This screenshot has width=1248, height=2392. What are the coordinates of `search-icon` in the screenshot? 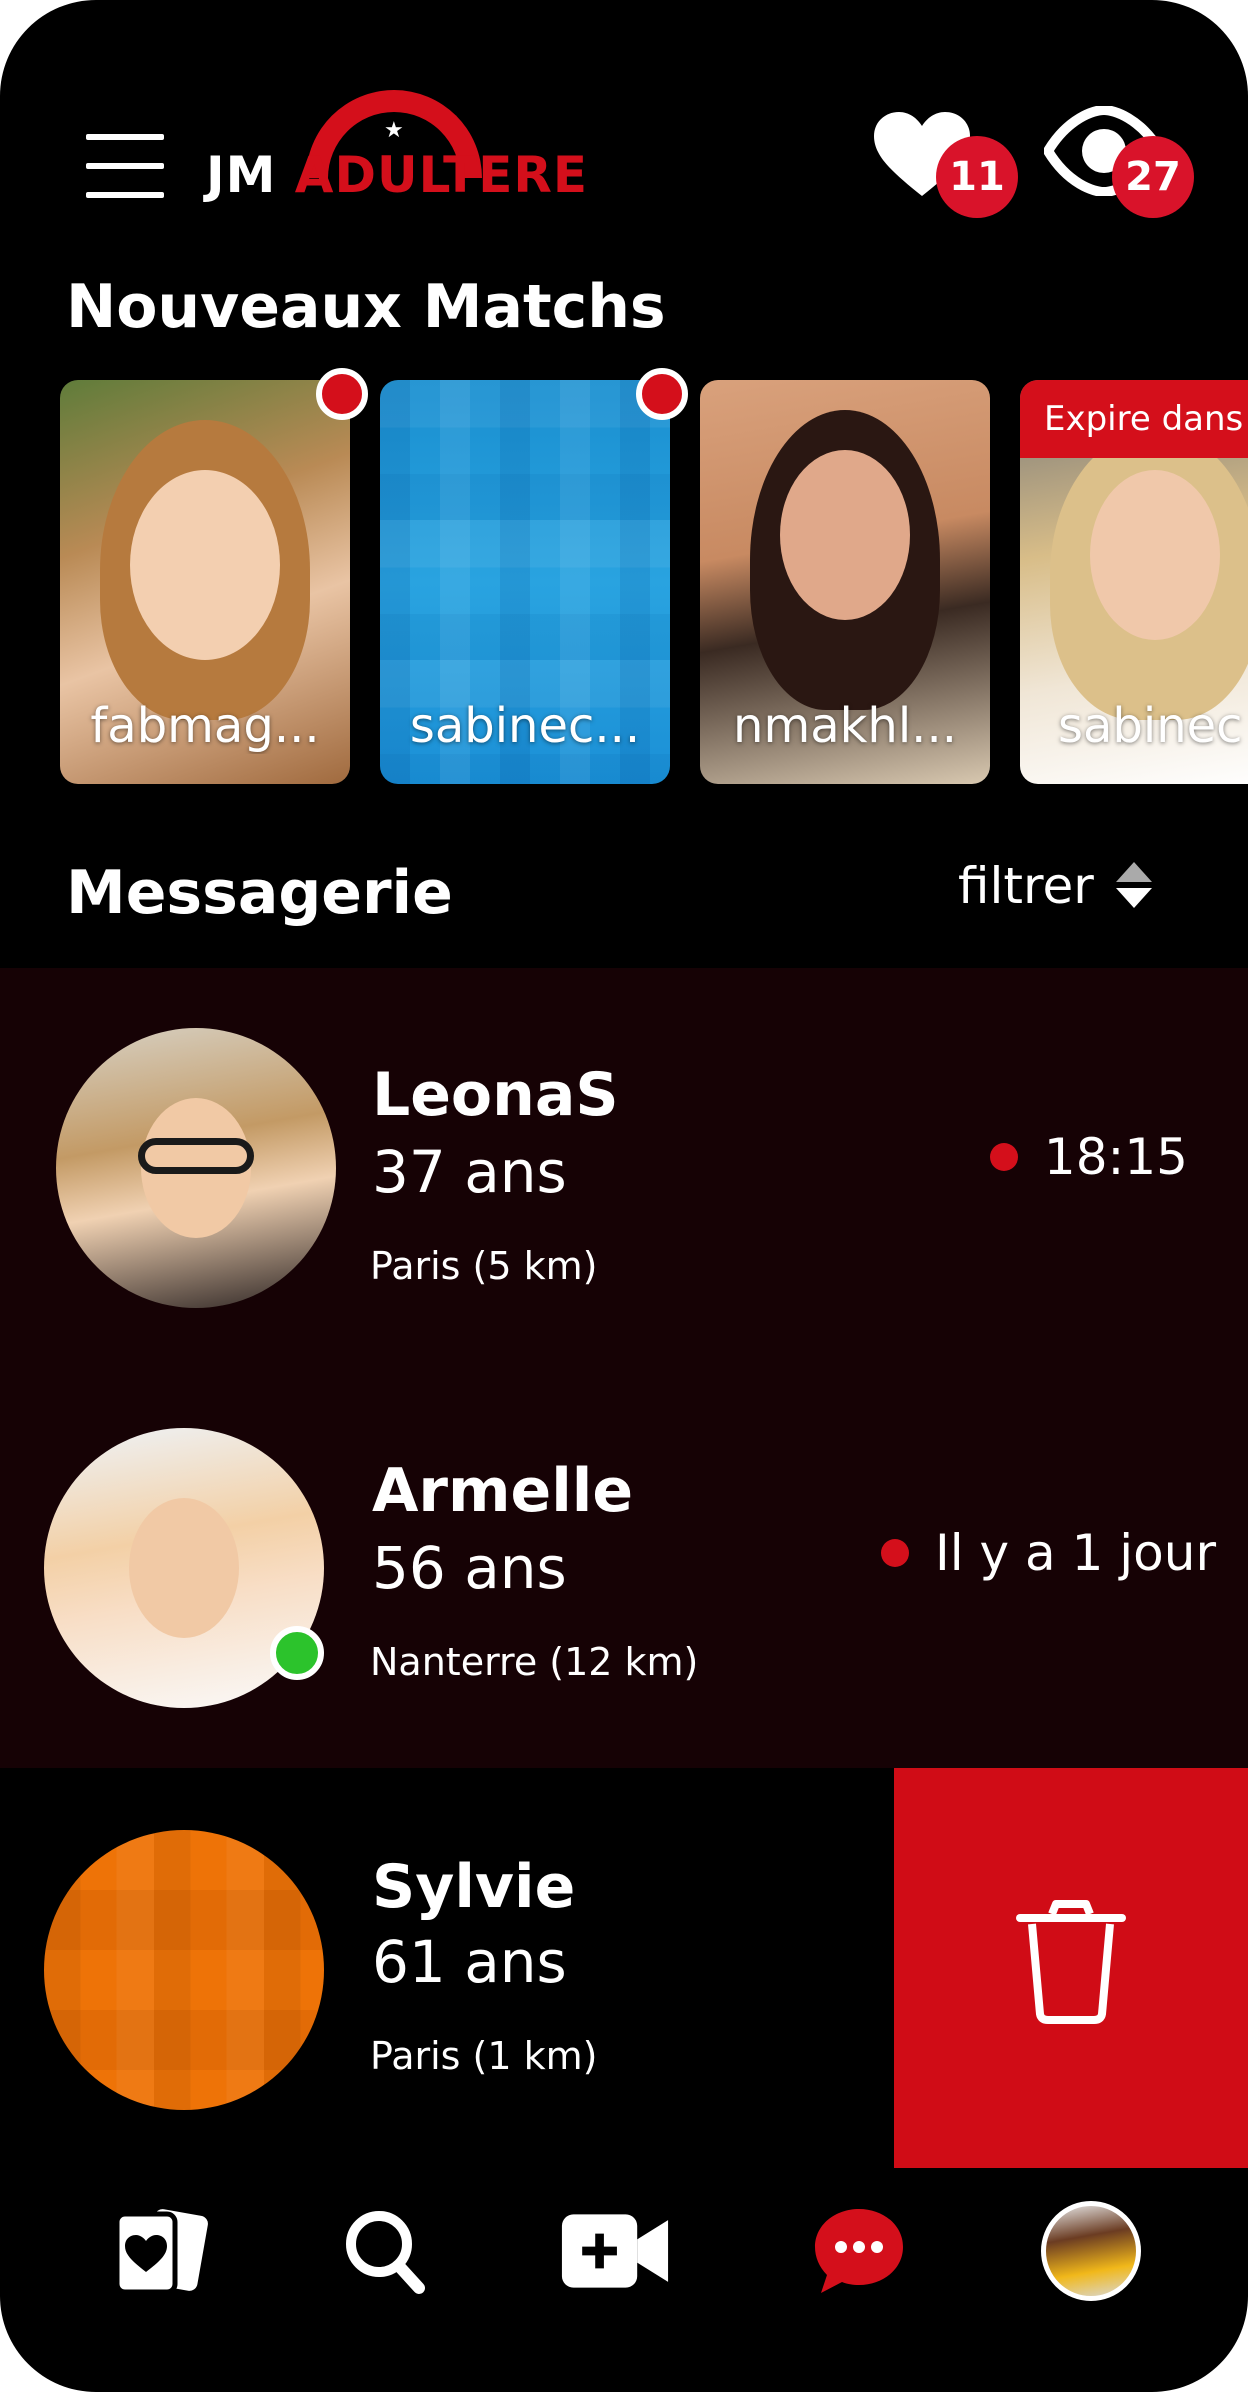 It's located at (385, 2252).